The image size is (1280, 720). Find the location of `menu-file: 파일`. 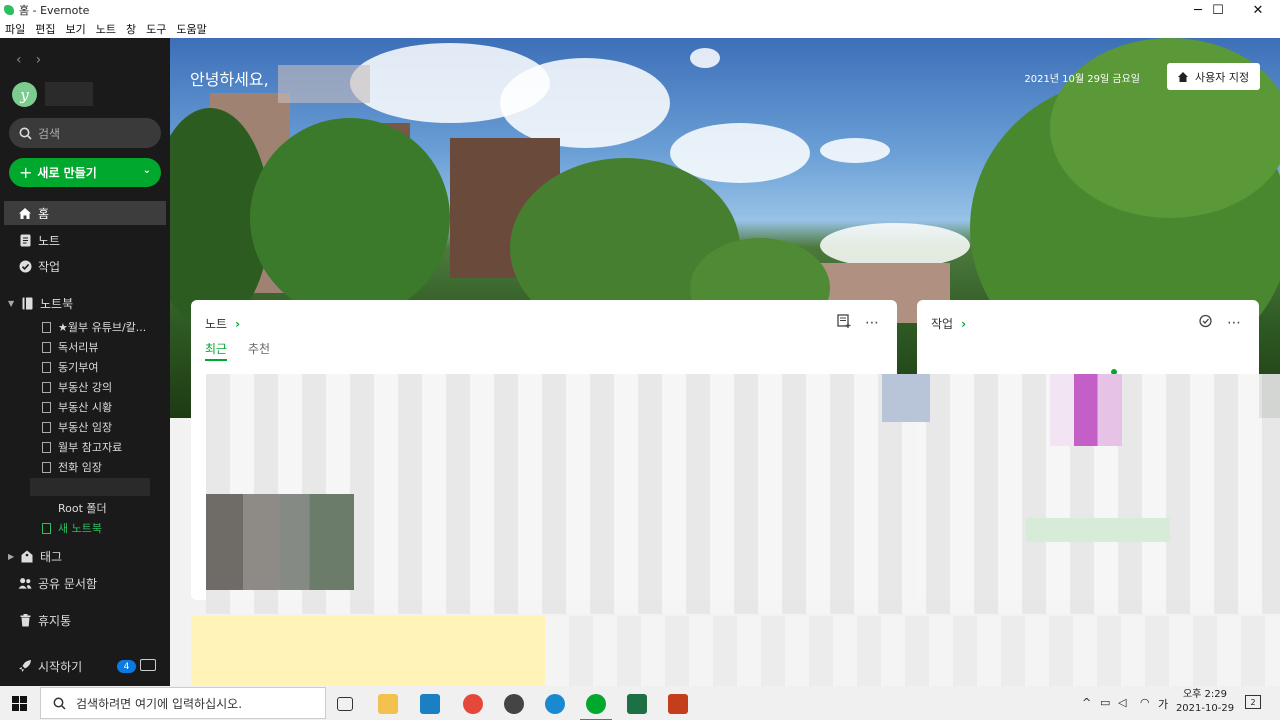

menu-file: 파일 is located at coordinates (15, 29).